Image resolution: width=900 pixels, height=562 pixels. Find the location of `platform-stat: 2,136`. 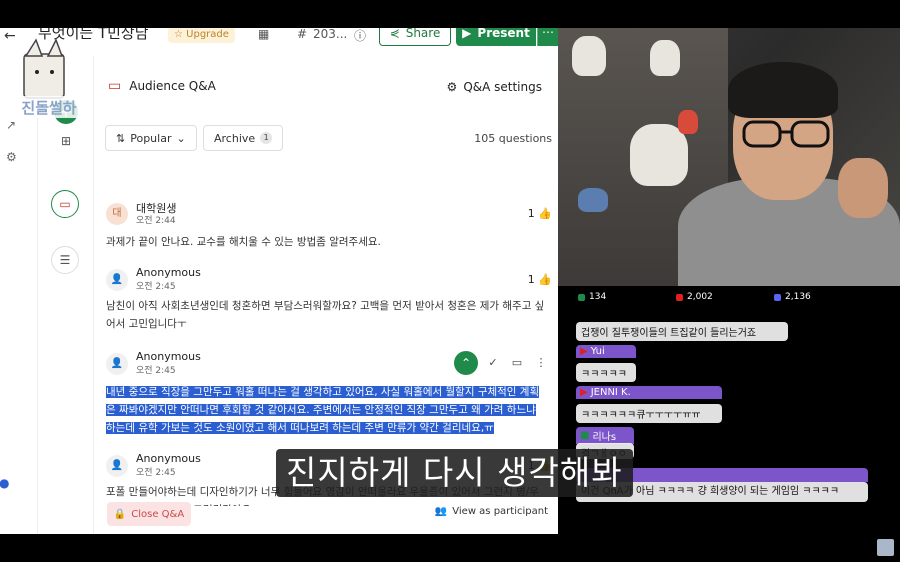

platform-stat: 2,136 is located at coordinates (792, 297).